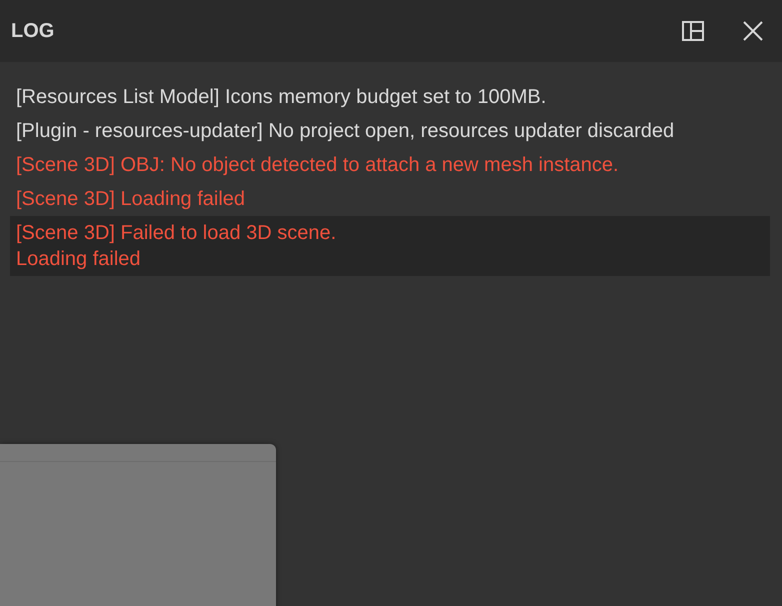 The width and height of the screenshot is (782, 606). What do you see at coordinates (693, 31) in the screenshot?
I see `layout-icon` at bounding box center [693, 31].